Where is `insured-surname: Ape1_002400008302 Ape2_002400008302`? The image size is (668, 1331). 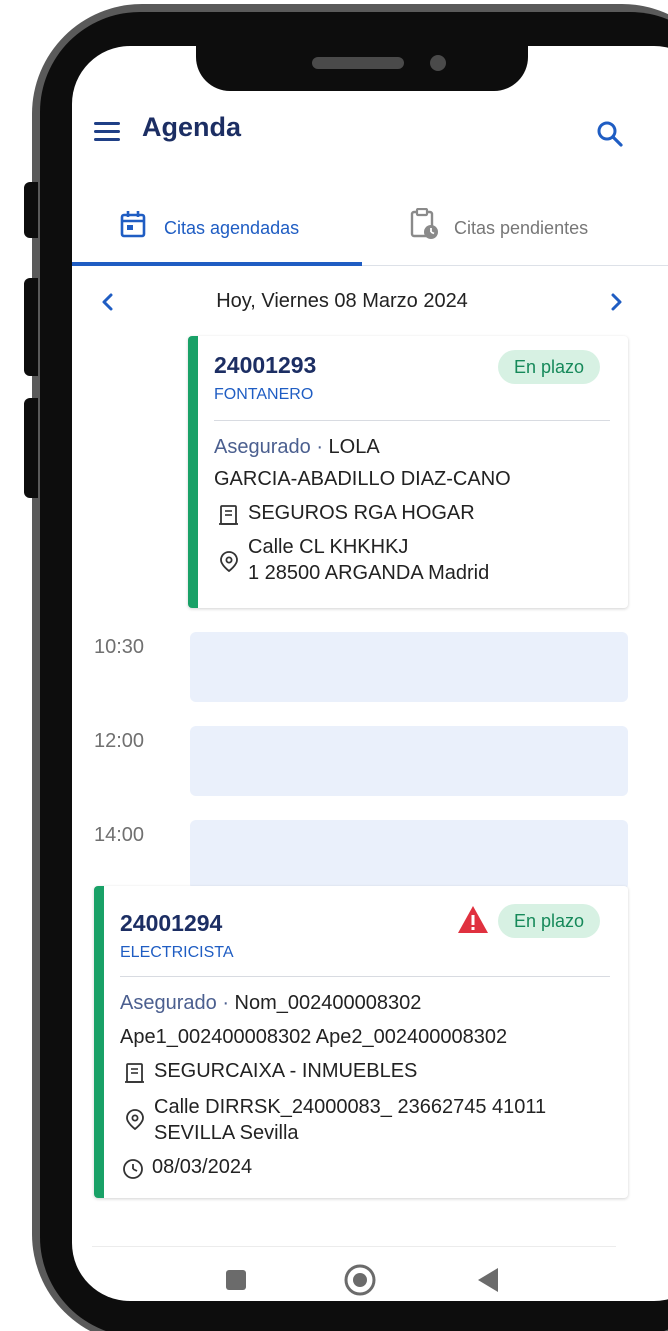
insured-surname: Ape1_002400008302 Ape2_002400008302 is located at coordinates (314, 1037).